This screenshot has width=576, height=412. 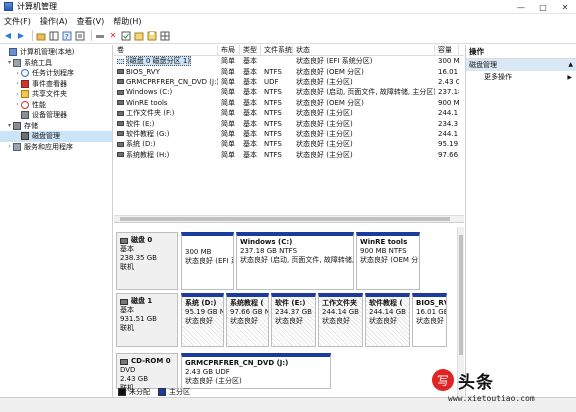 What do you see at coordinates (289, 61) in the screenshot?
I see `table-row: (磁盘 0 磁盘分区 1) 简单 基本 状态良好 (EFI 系统分区) 300 M` at bounding box center [289, 61].